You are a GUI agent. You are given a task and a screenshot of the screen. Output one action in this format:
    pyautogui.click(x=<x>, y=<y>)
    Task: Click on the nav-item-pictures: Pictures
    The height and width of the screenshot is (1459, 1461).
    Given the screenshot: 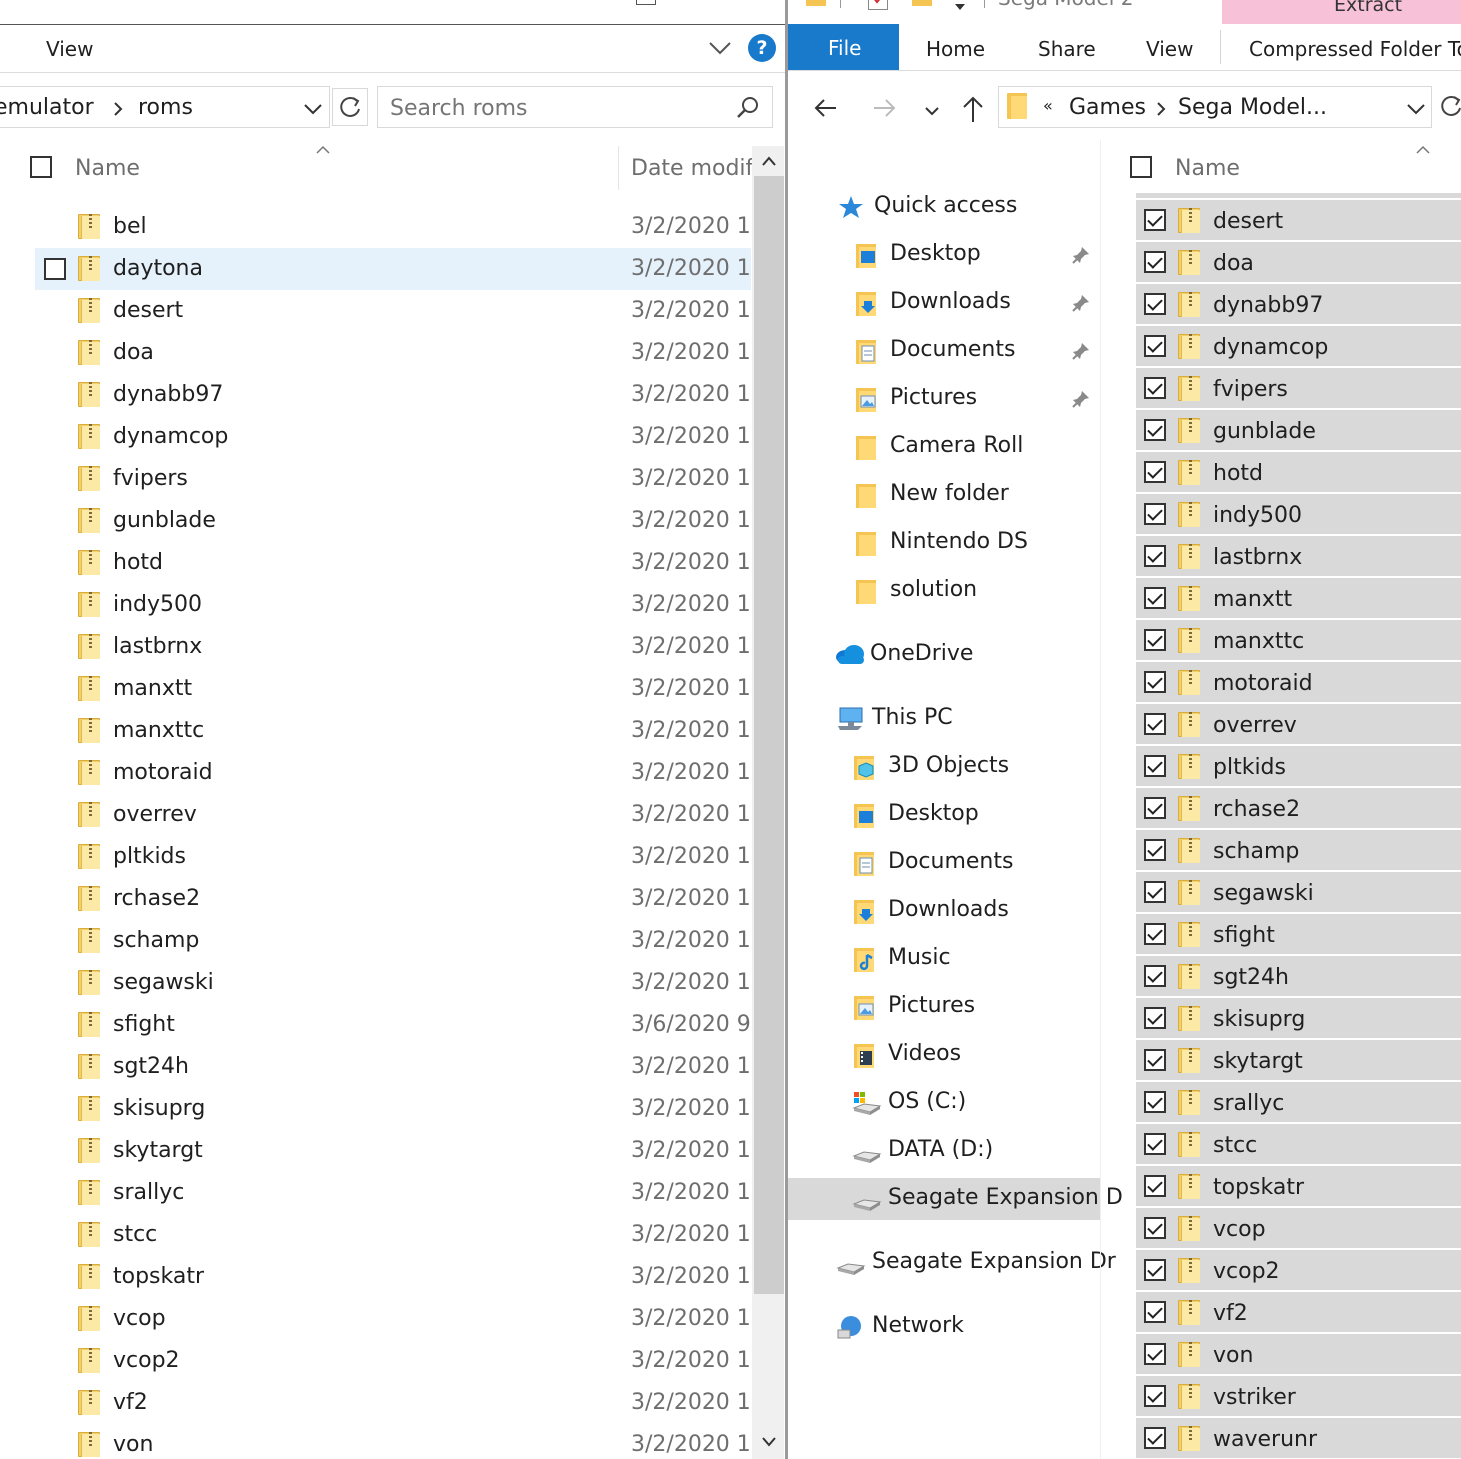 What is the action you would take?
    pyautogui.click(x=944, y=399)
    